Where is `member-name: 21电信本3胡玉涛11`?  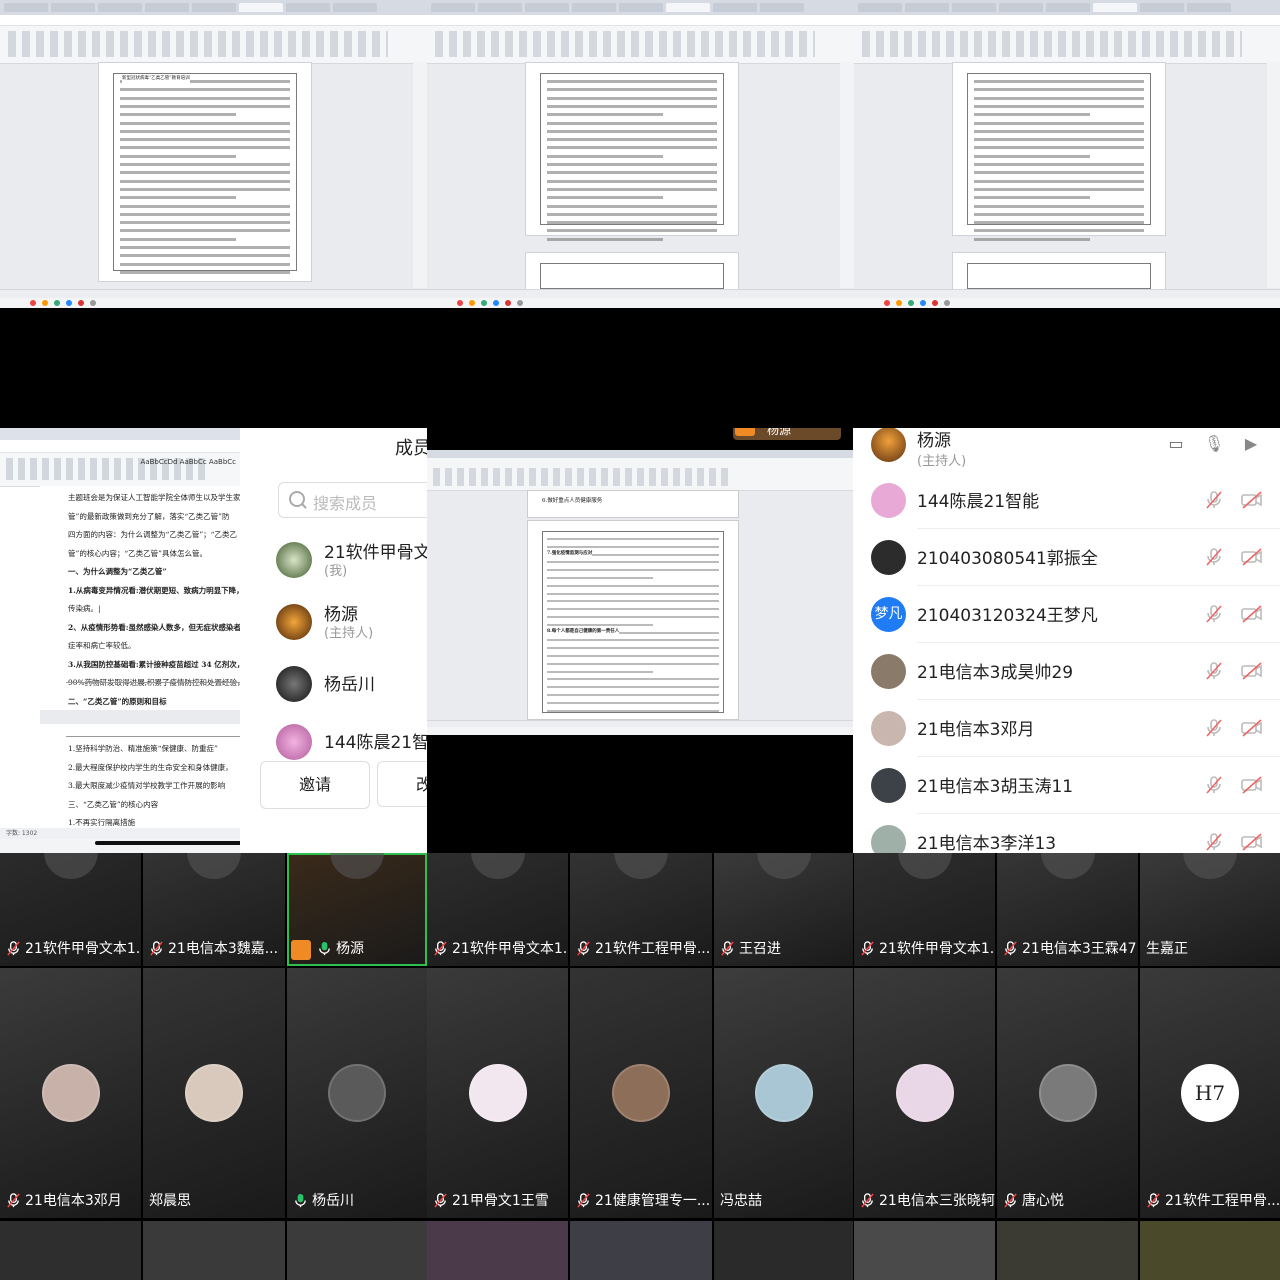 member-name: 21电信本3胡玉涛11 is located at coordinates (995, 787).